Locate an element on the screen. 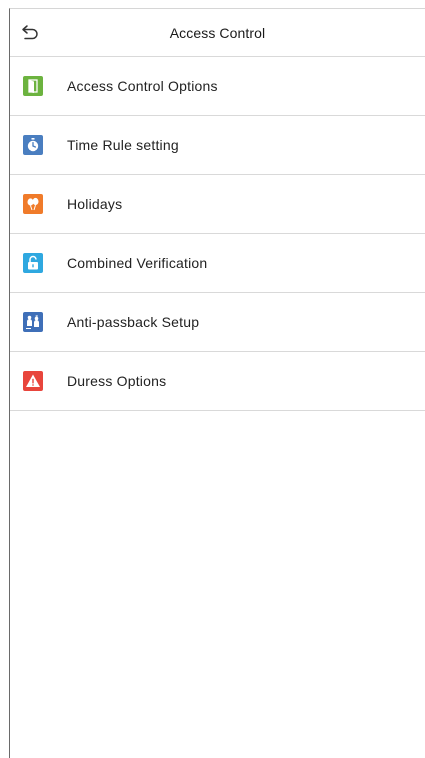 This screenshot has width=425, height=758. menu-item-combined-verification: Combined Verification is located at coordinates (217, 263).